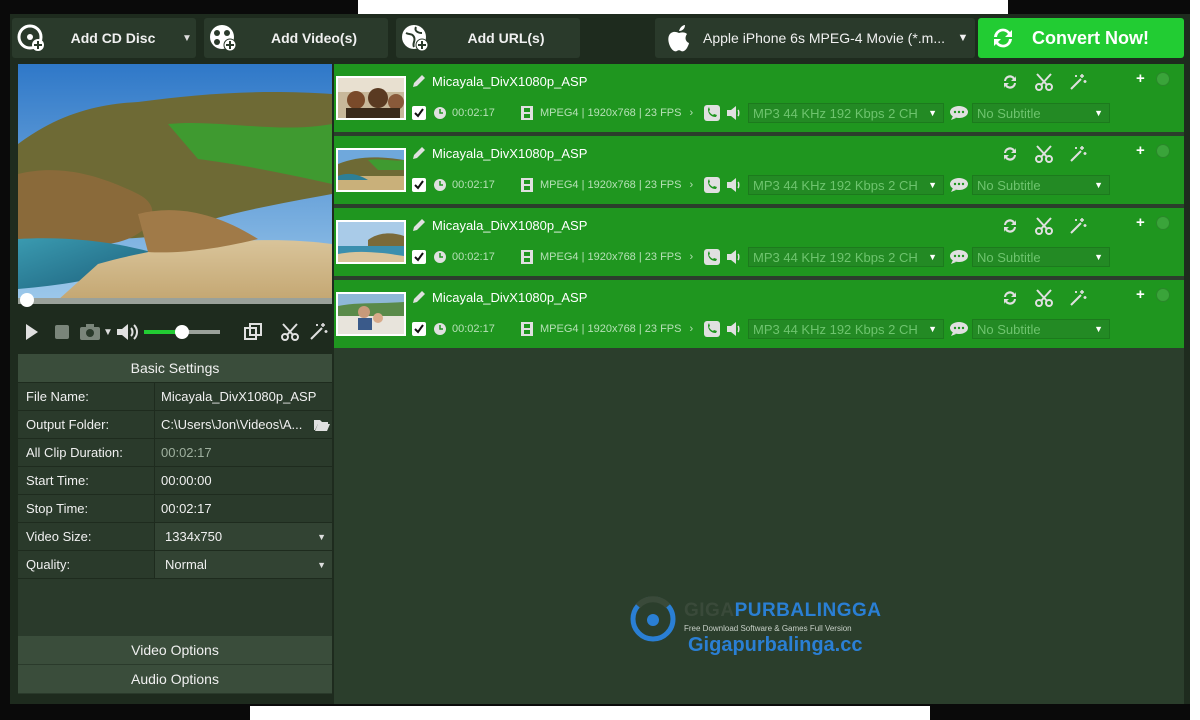  What do you see at coordinates (253, 332) in the screenshot?
I see `crop-icon` at bounding box center [253, 332].